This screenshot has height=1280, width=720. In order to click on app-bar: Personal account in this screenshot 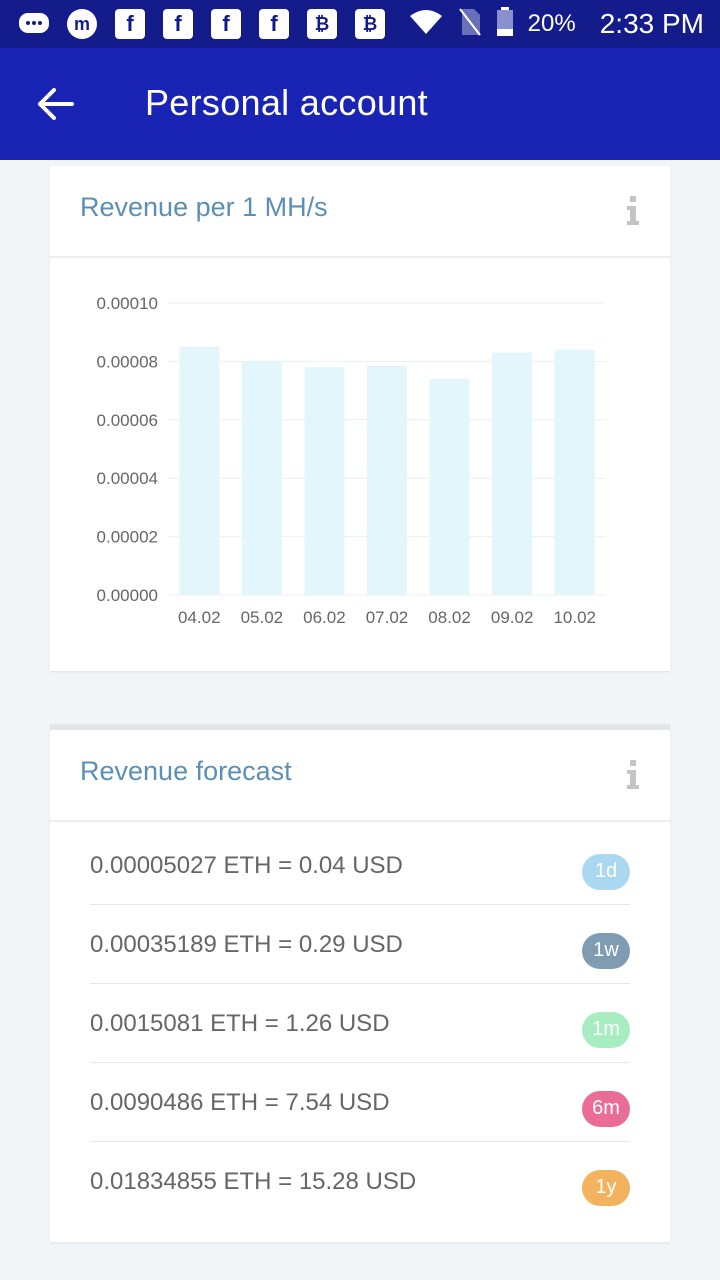, I will do `click(360, 104)`.